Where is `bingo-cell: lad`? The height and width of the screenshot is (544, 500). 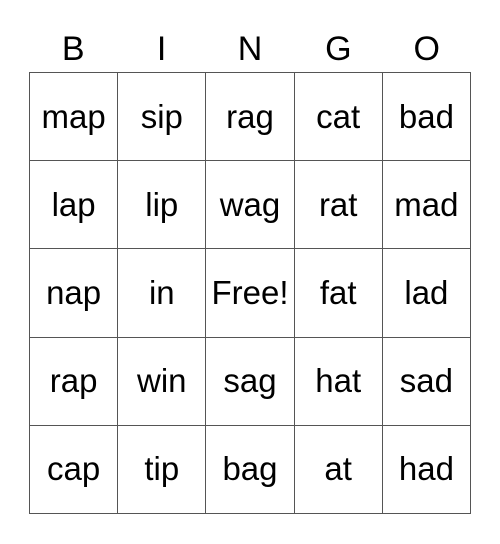
bingo-cell: lad is located at coordinates (426, 293).